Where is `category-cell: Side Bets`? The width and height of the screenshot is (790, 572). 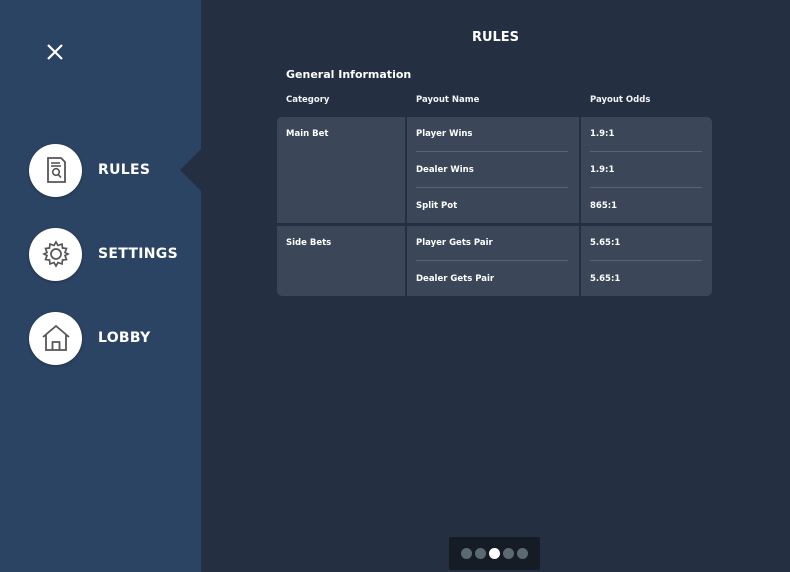 category-cell: Side Bets is located at coordinates (341, 261).